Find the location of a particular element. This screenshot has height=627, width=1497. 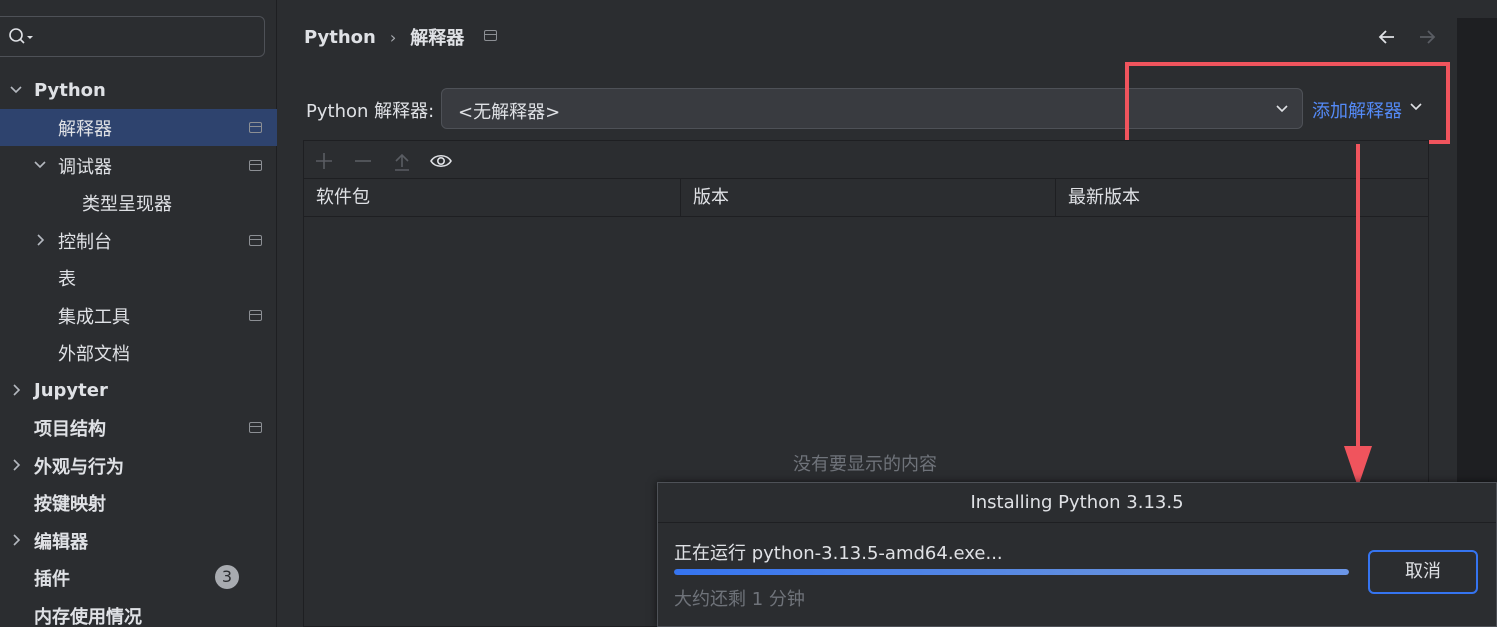

sidebar-item-label: 编辑器 is located at coordinates (61, 542).